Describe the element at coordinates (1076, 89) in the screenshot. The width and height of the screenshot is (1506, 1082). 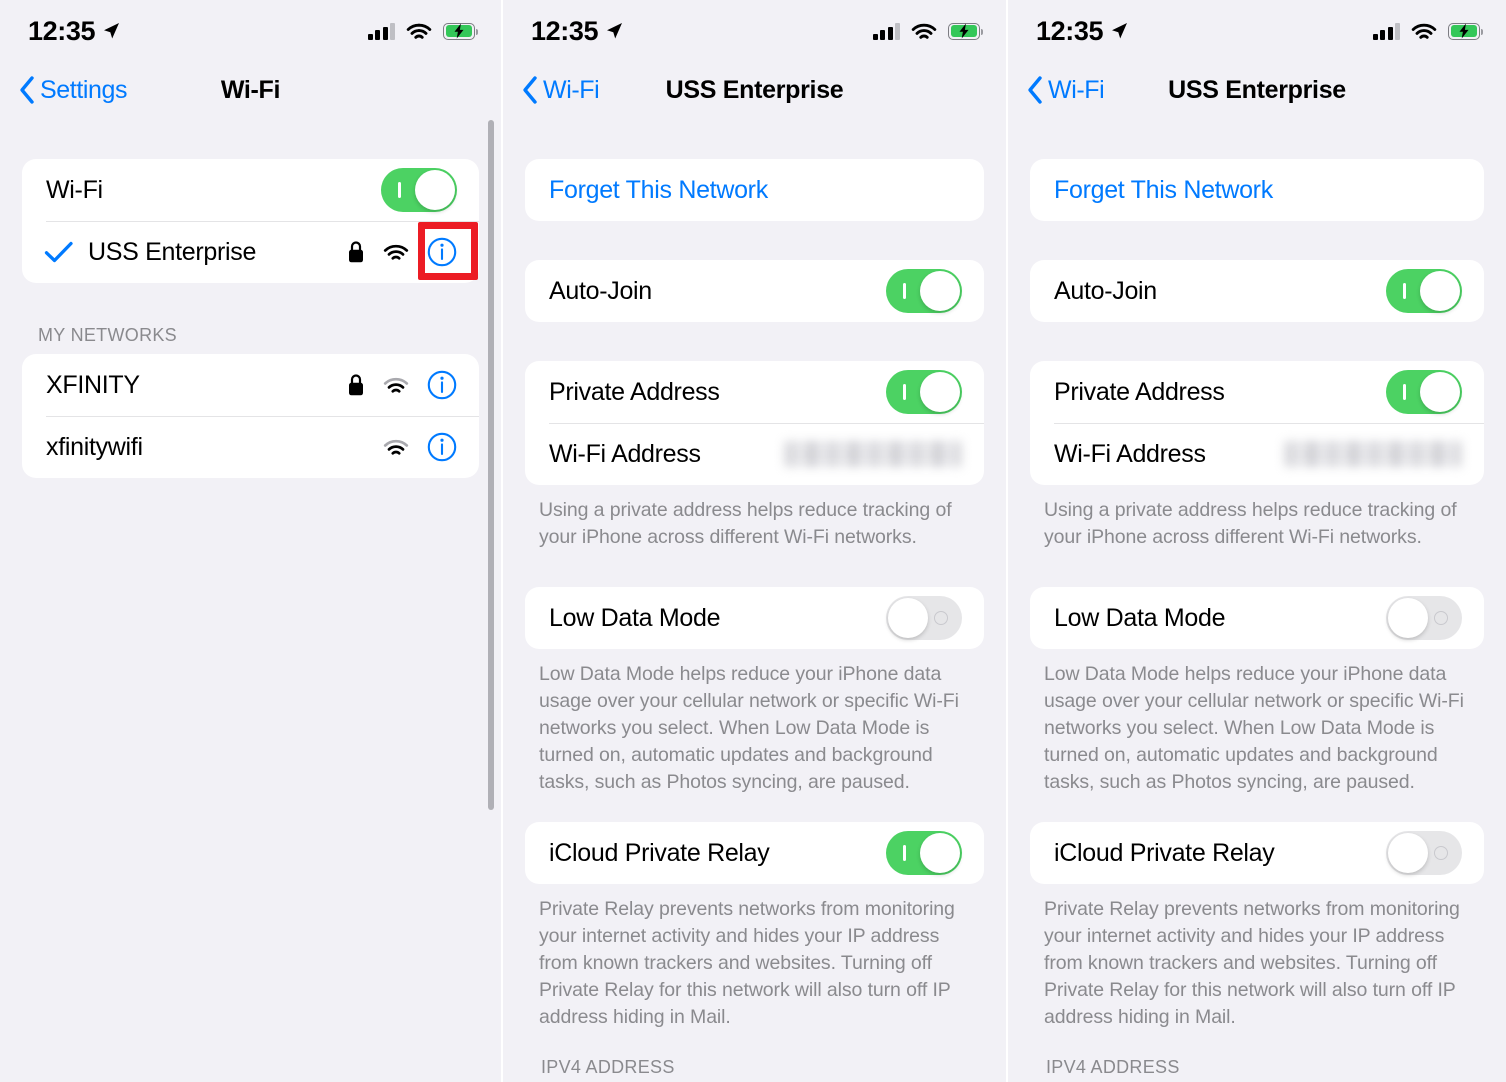
I see `back-button-label: Wi-Fi` at that location.